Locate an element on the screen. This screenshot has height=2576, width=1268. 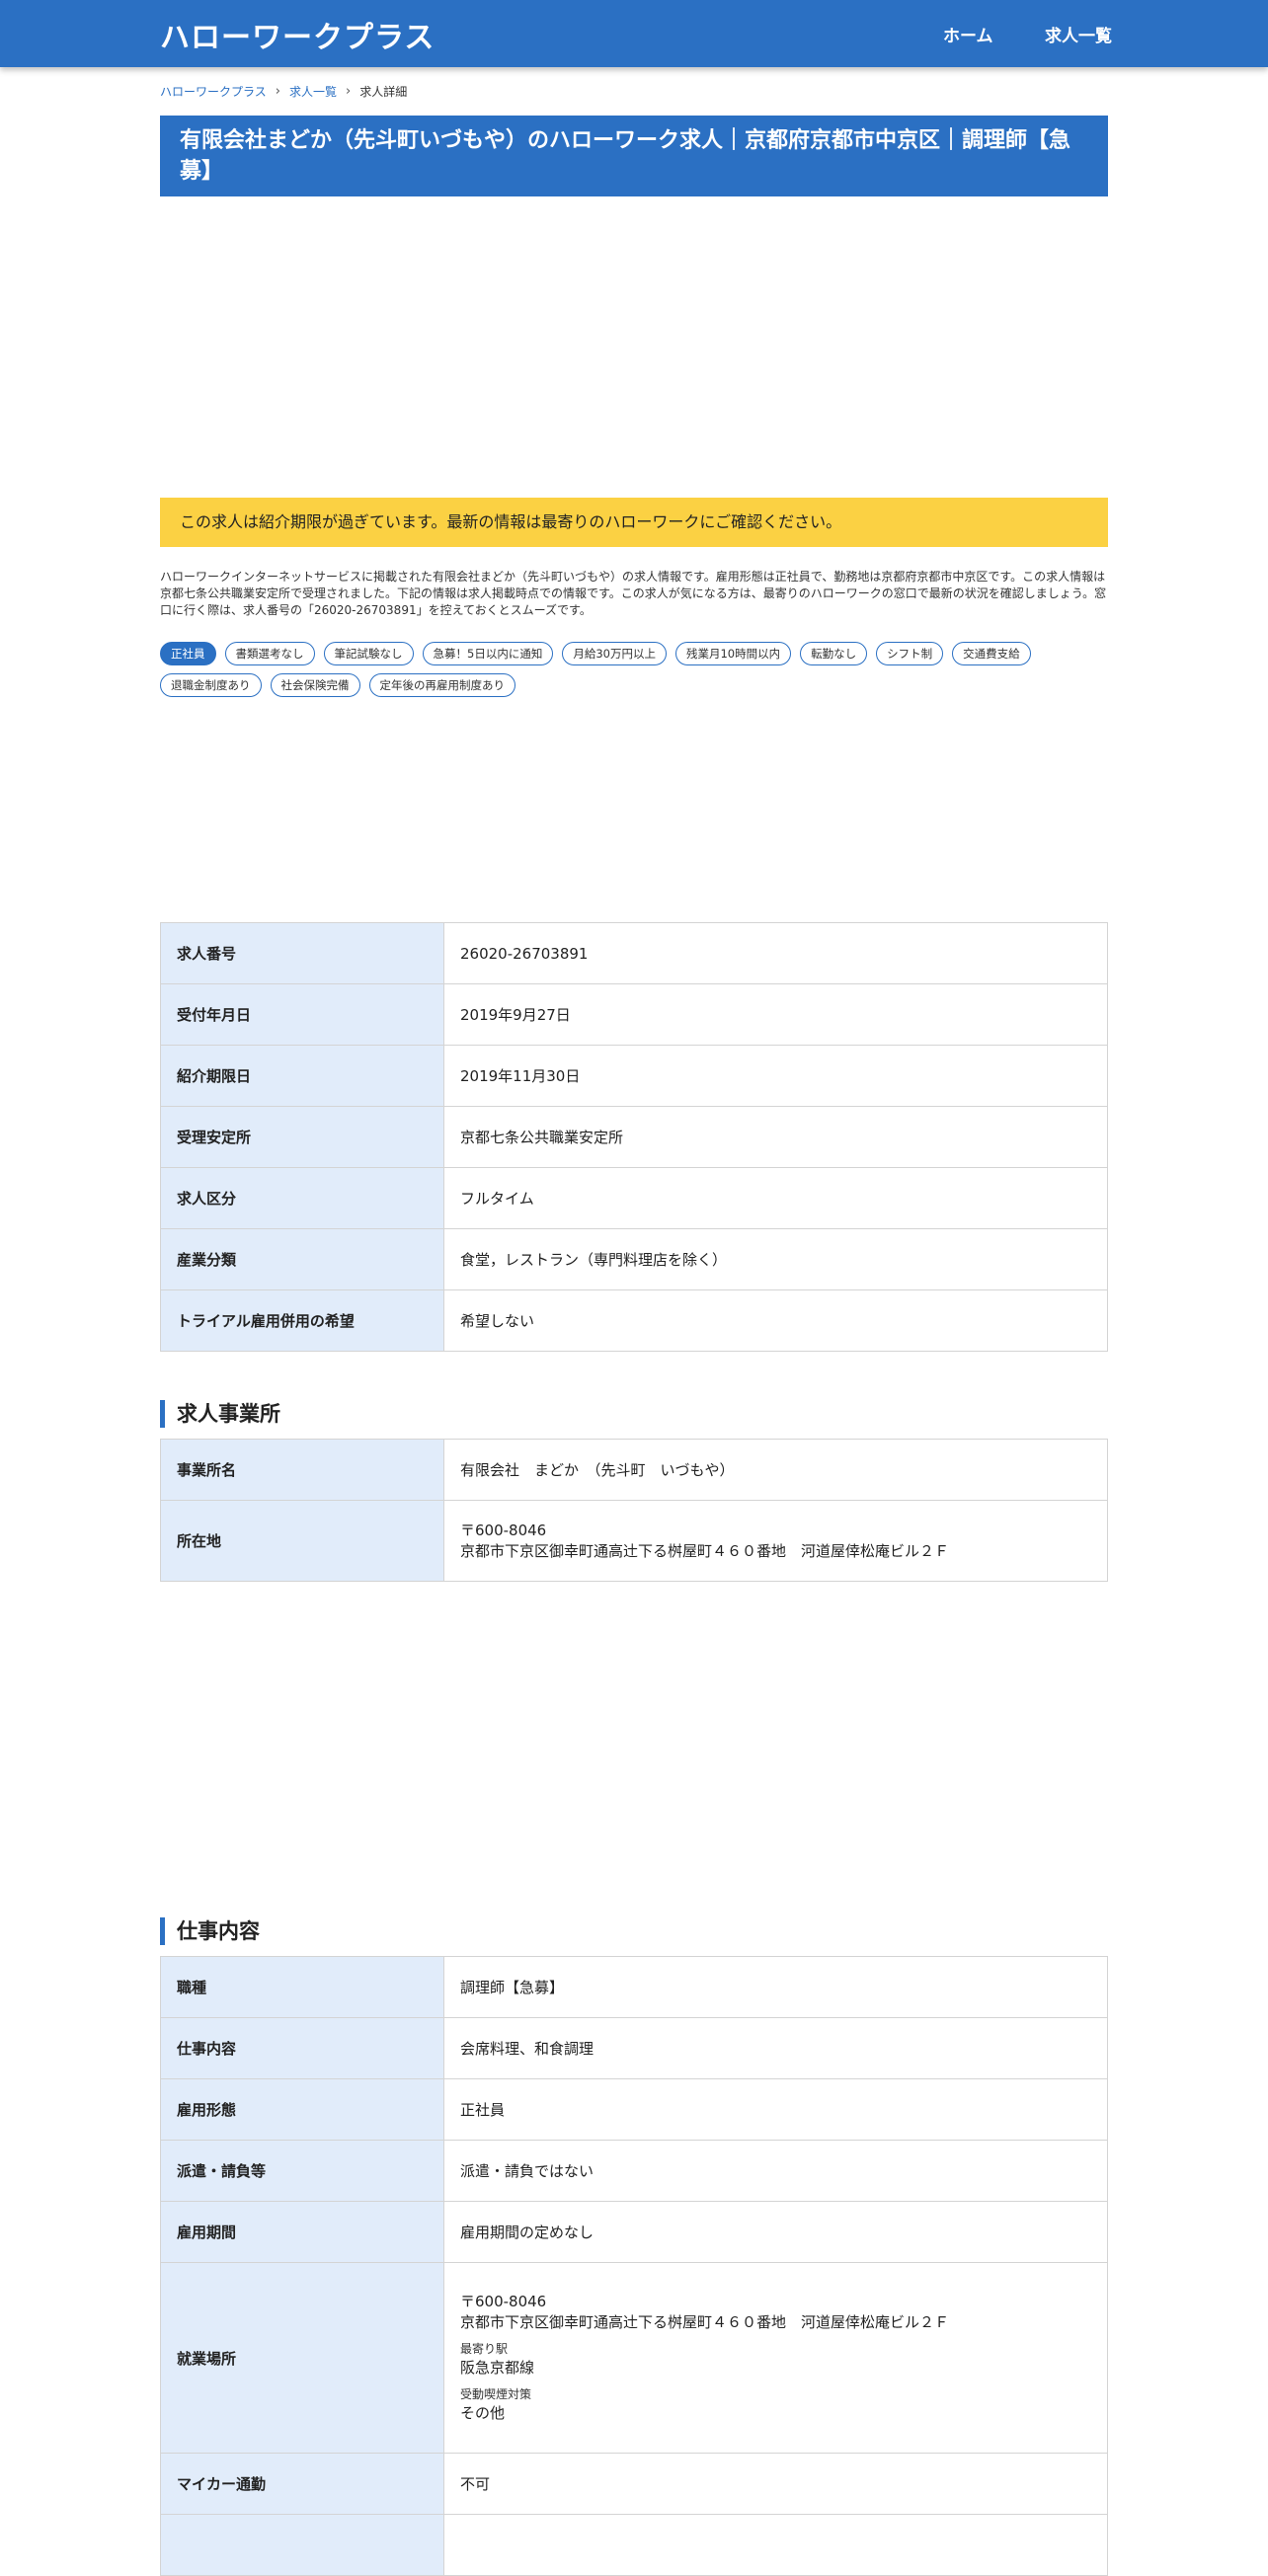
row-value: フルタイム is located at coordinates (775, 1198).